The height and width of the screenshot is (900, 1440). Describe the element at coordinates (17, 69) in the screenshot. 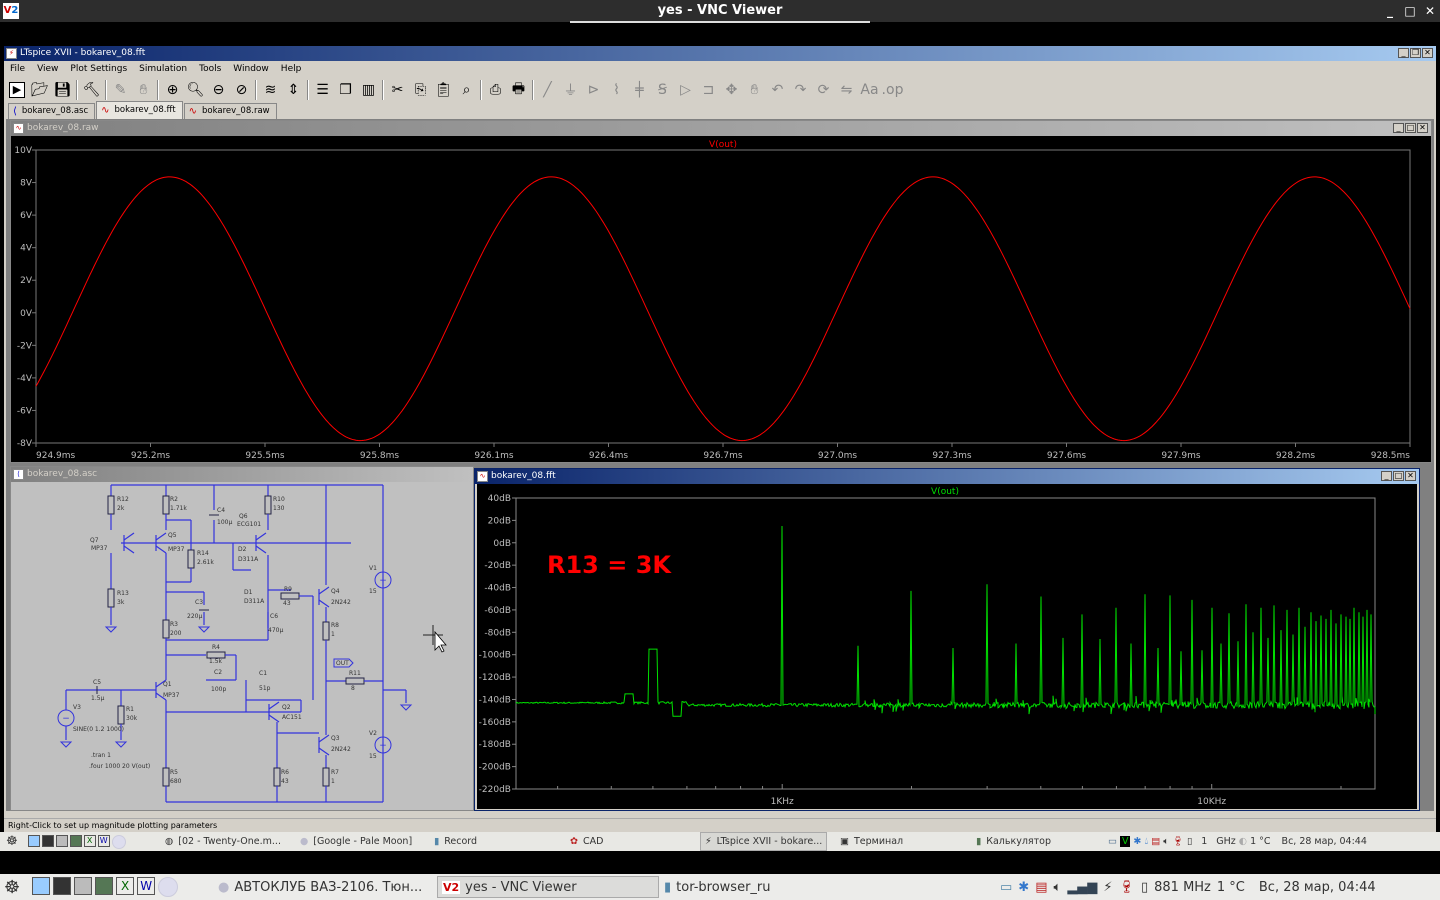

I see `menu-file: File` at that location.